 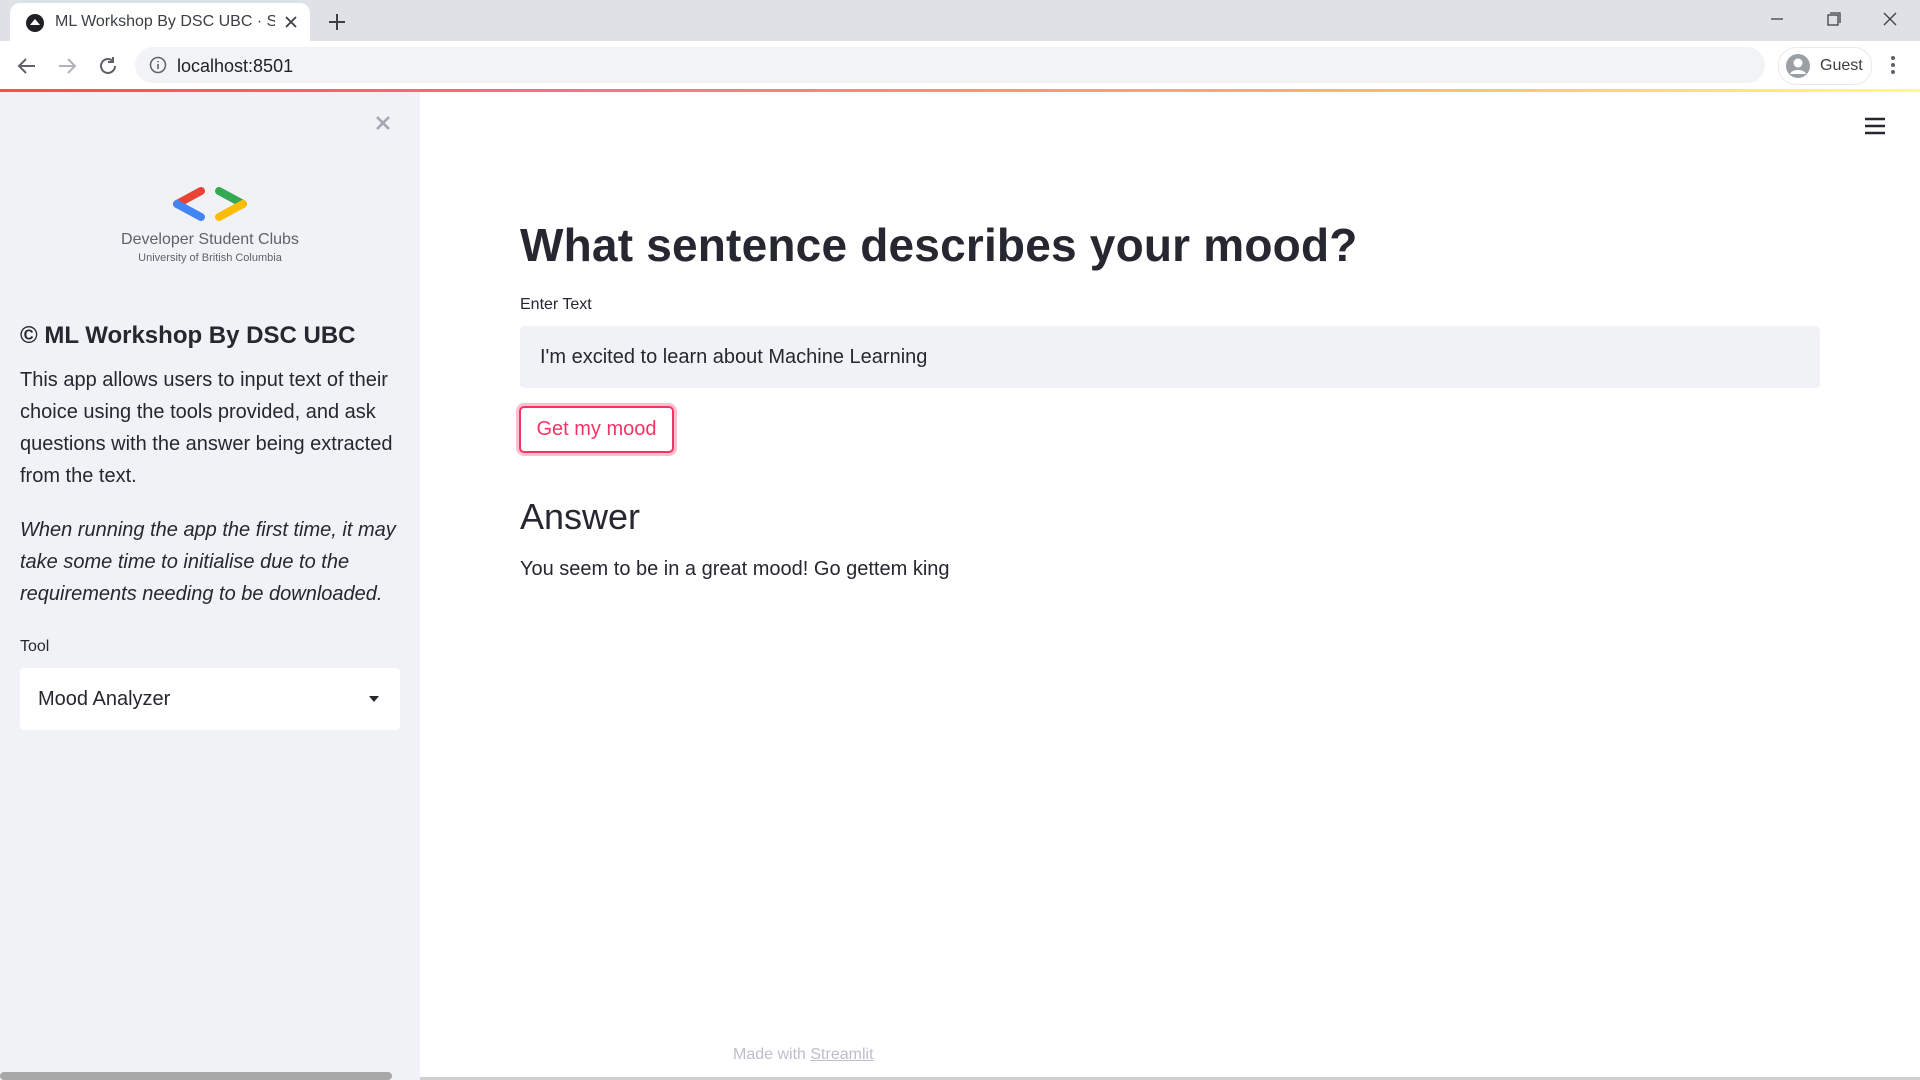 I want to click on sidebar-close-icon, so click(x=383, y=123).